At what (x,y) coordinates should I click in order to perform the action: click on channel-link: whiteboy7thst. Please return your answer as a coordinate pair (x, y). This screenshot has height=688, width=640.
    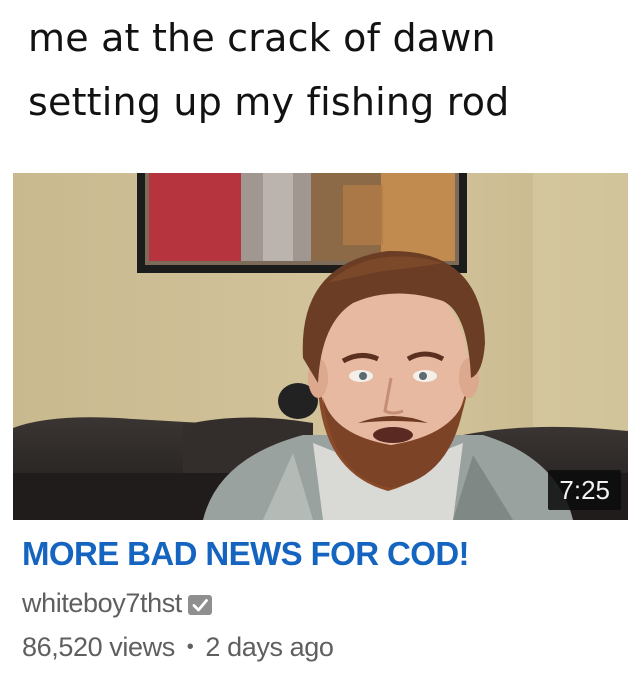
    Looking at the image, I should click on (117, 603).